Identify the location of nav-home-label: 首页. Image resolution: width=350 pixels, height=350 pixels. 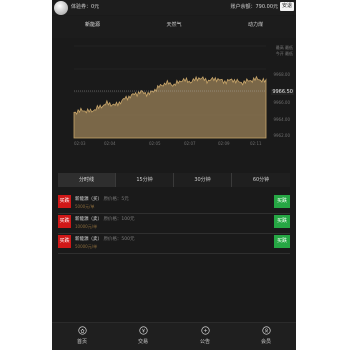
(81, 342).